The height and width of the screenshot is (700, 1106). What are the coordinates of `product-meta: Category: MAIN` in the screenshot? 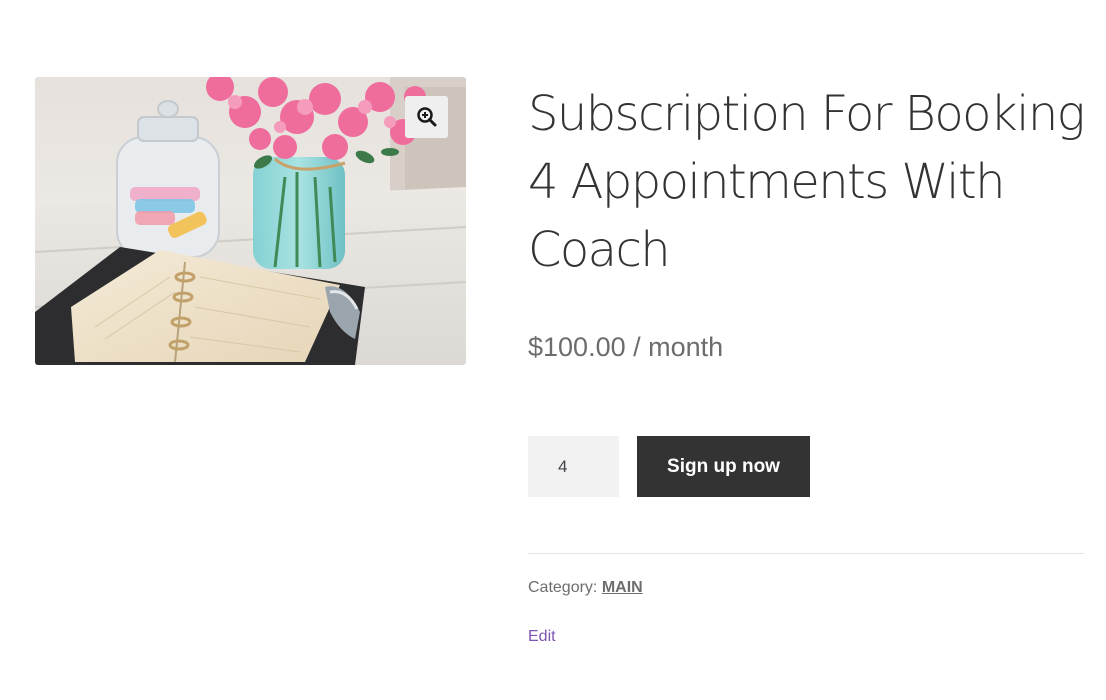 It's located at (585, 588).